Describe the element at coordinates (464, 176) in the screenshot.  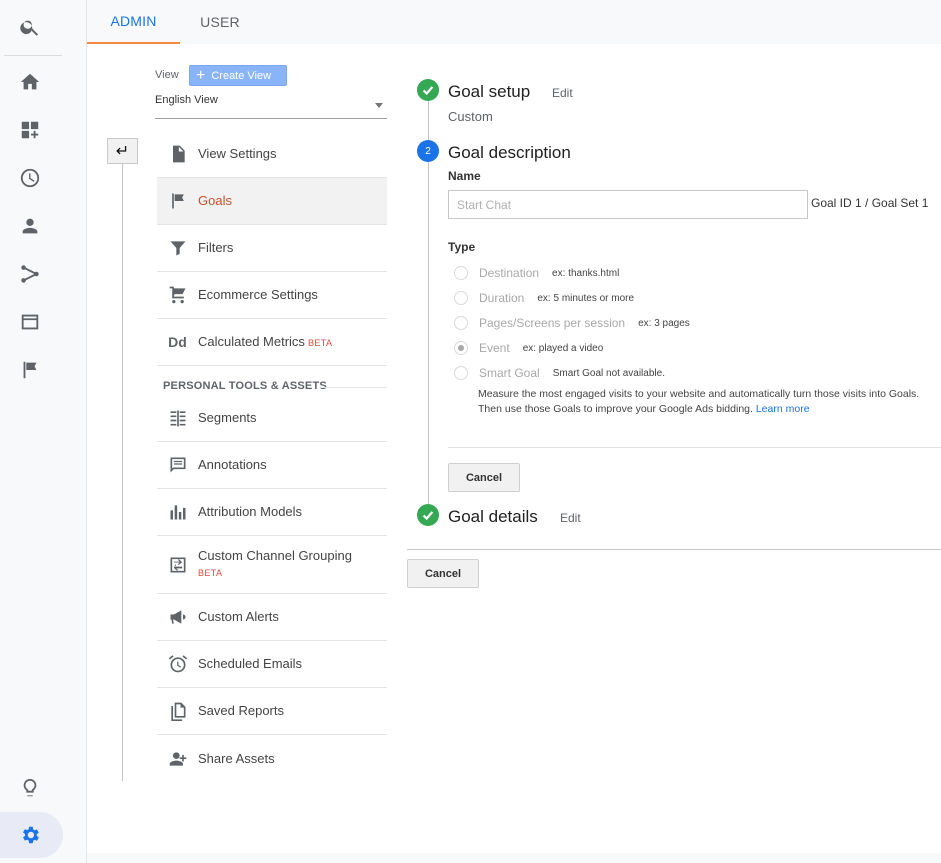
I see `name-label: Name` at that location.